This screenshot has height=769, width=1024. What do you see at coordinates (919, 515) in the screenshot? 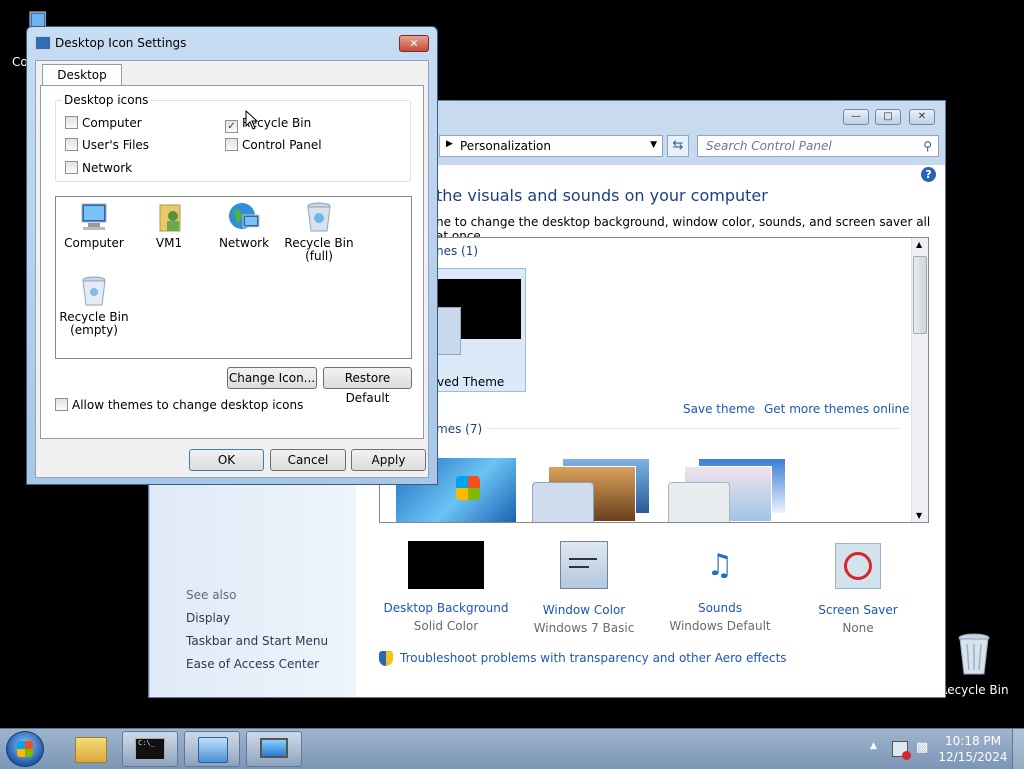
I see `scroll-down-icon: ▼` at bounding box center [919, 515].